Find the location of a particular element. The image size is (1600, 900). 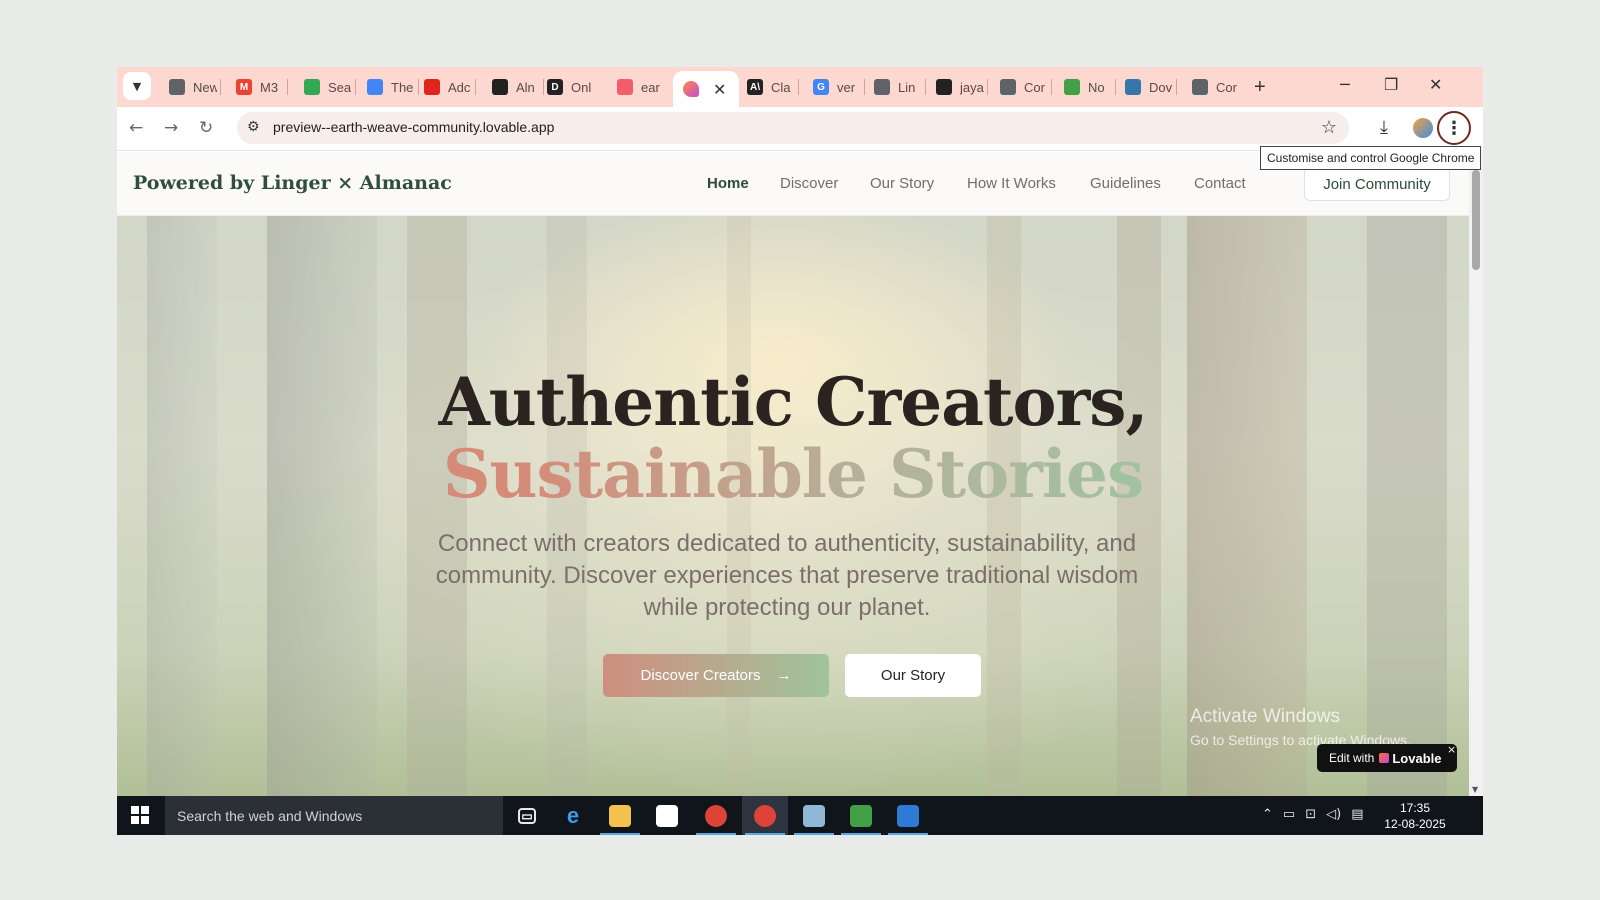

file-explorer-icon is located at coordinates (620, 815).